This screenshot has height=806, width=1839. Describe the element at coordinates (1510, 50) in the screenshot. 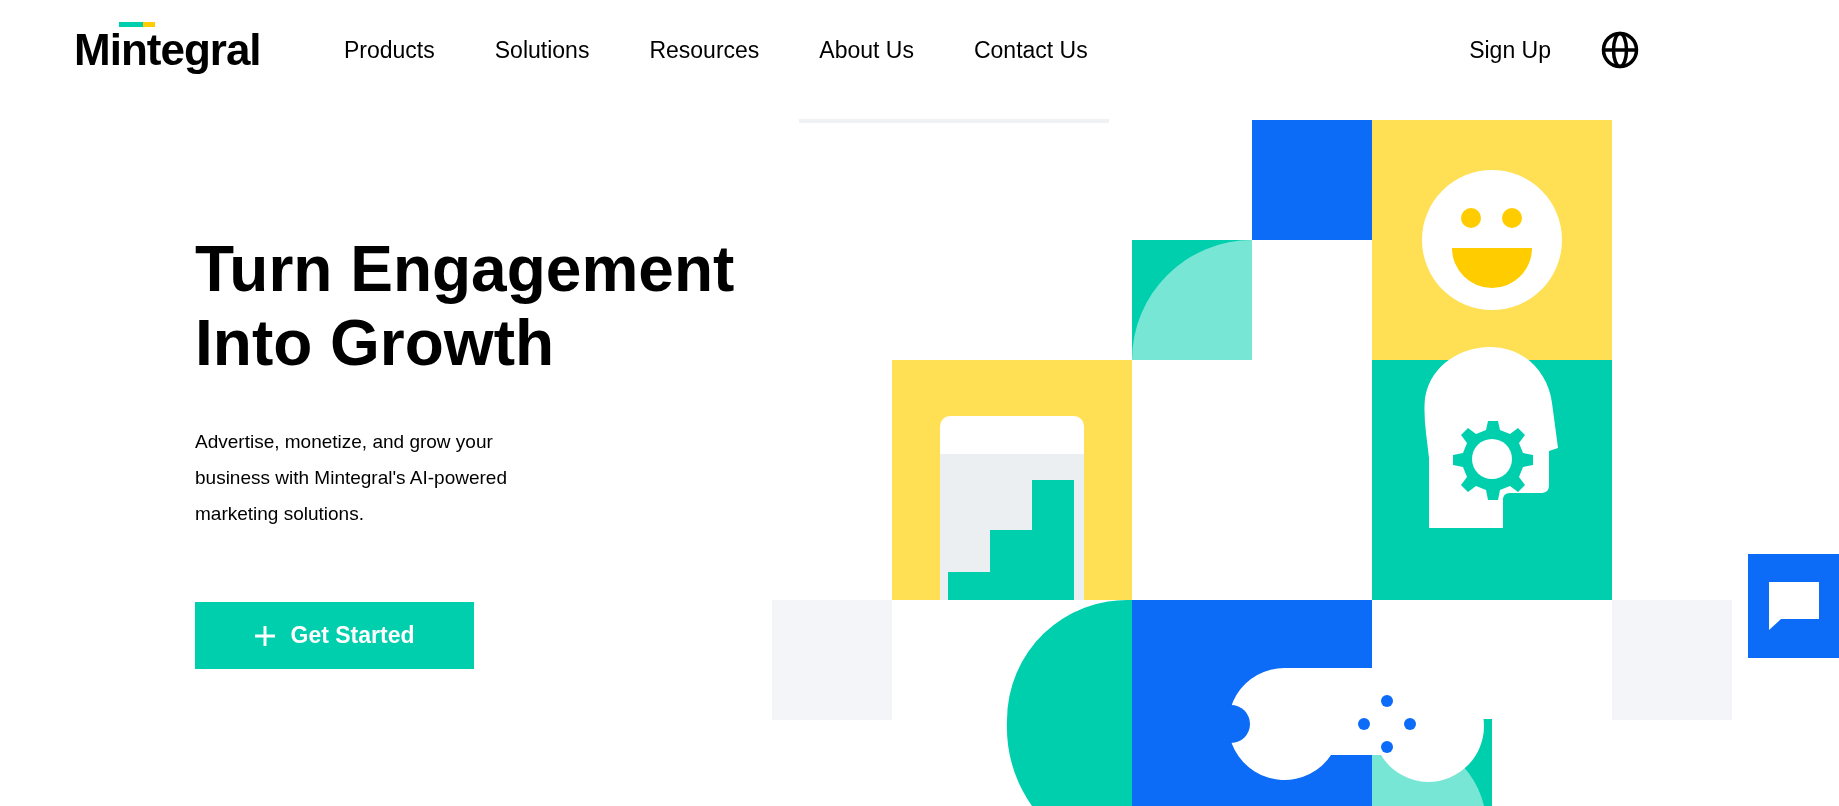

I see `sign-up-link: Sign Up` at that location.